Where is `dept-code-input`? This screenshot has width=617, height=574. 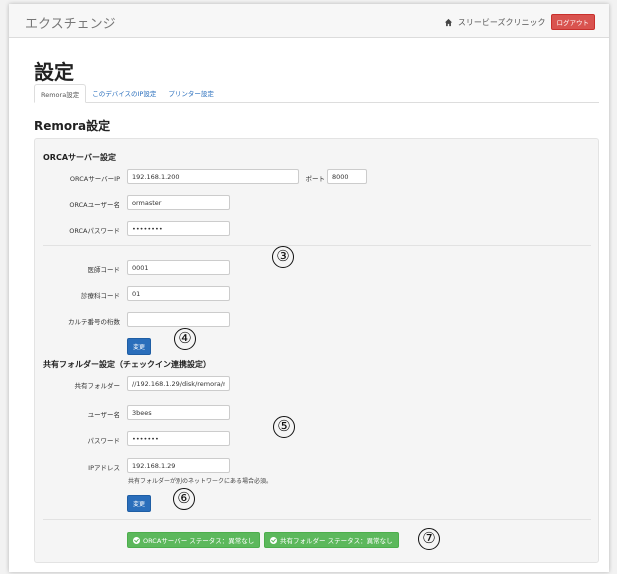
dept-code-input is located at coordinates (178, 293).